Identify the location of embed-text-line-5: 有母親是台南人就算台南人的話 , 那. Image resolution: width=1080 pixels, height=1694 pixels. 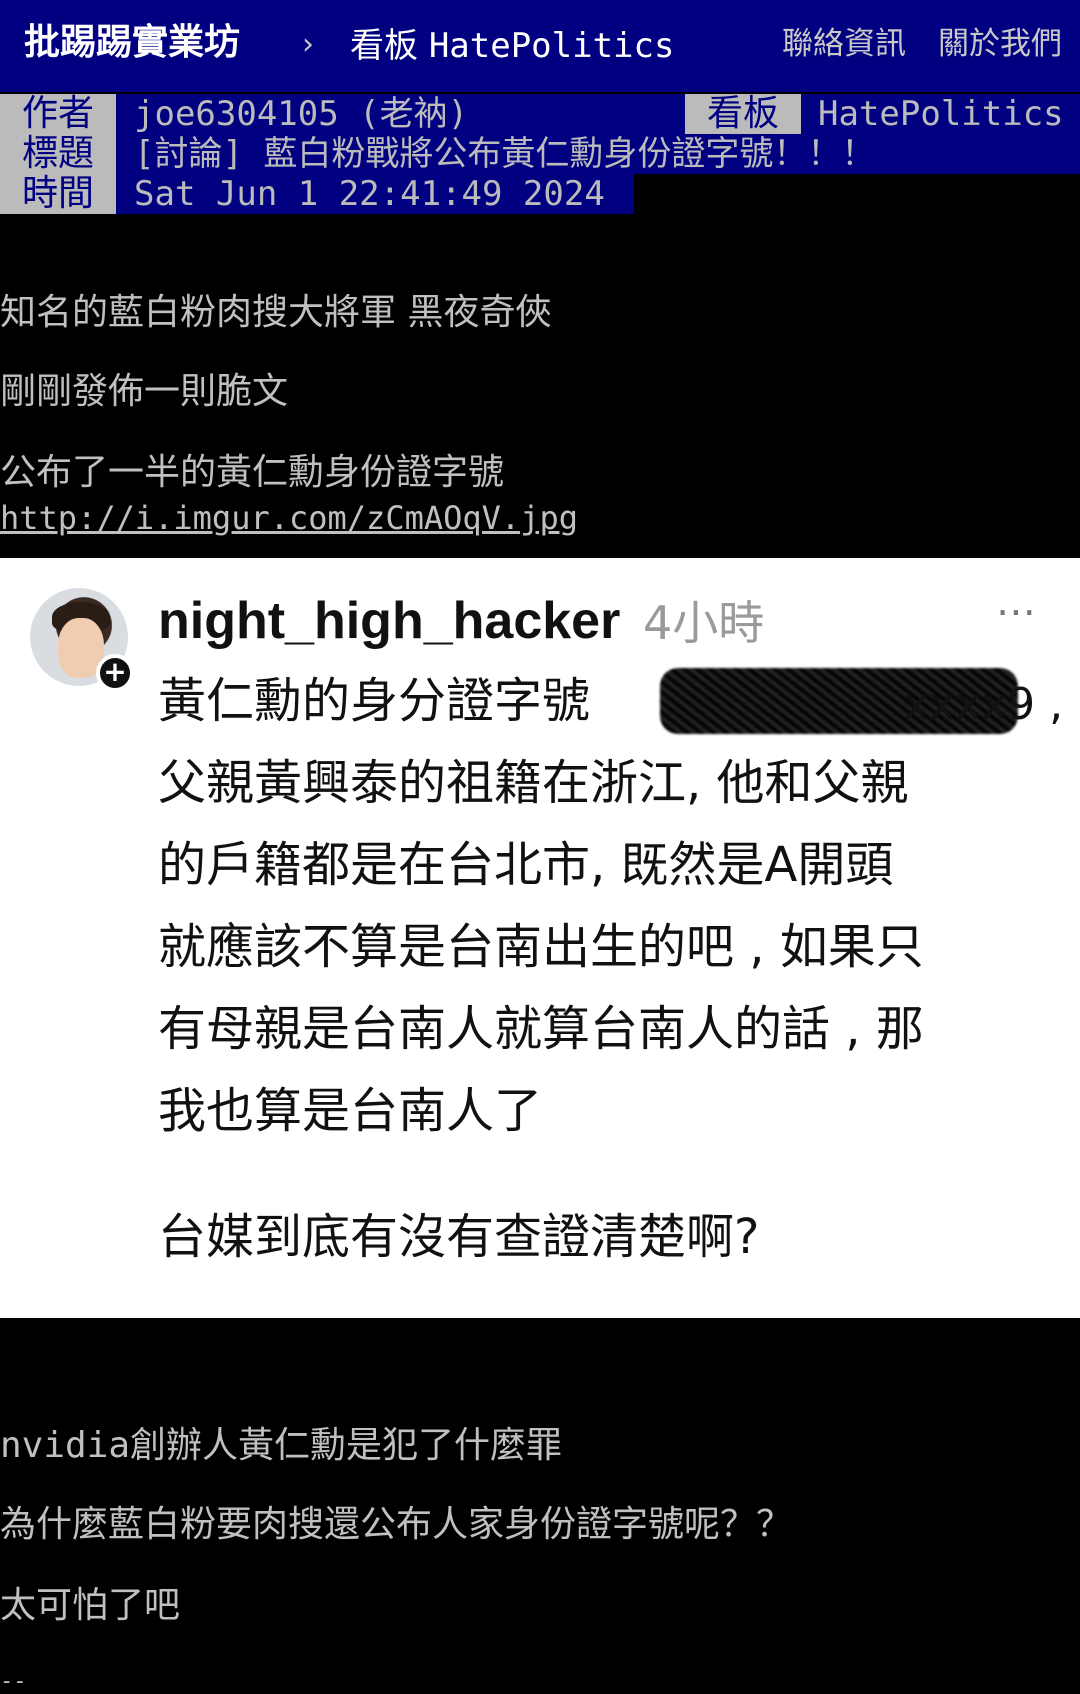
(541, 1029).